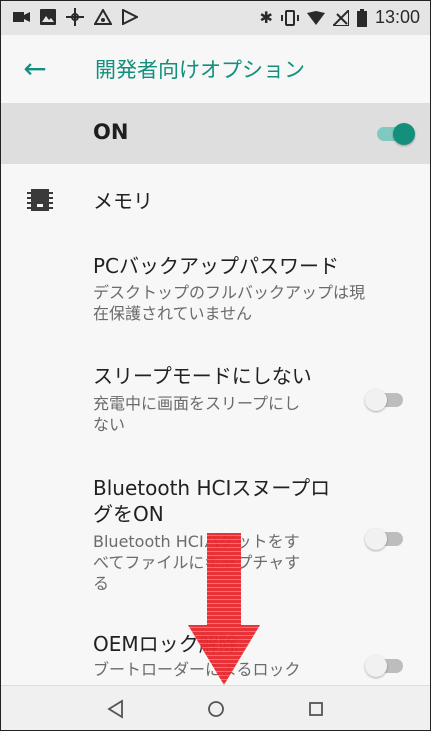 The width and height of the screenshot is (431, 731). I want to click on usb-icon, so click(75, 17).